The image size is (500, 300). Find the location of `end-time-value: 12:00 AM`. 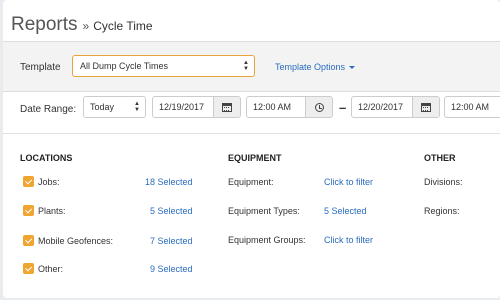

end-time-value: 12:00 AM is located at coordinates (470, 107).